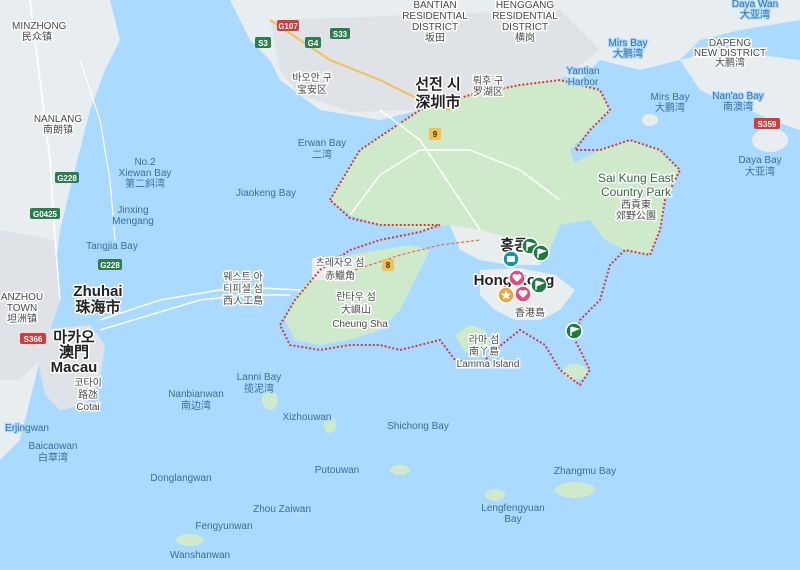 The height and width of the screenshot is (570, 800). Describe the element at coordinates (322, 143) in the screenshot. I see `label-erwan: Erwan Bay` at that location.